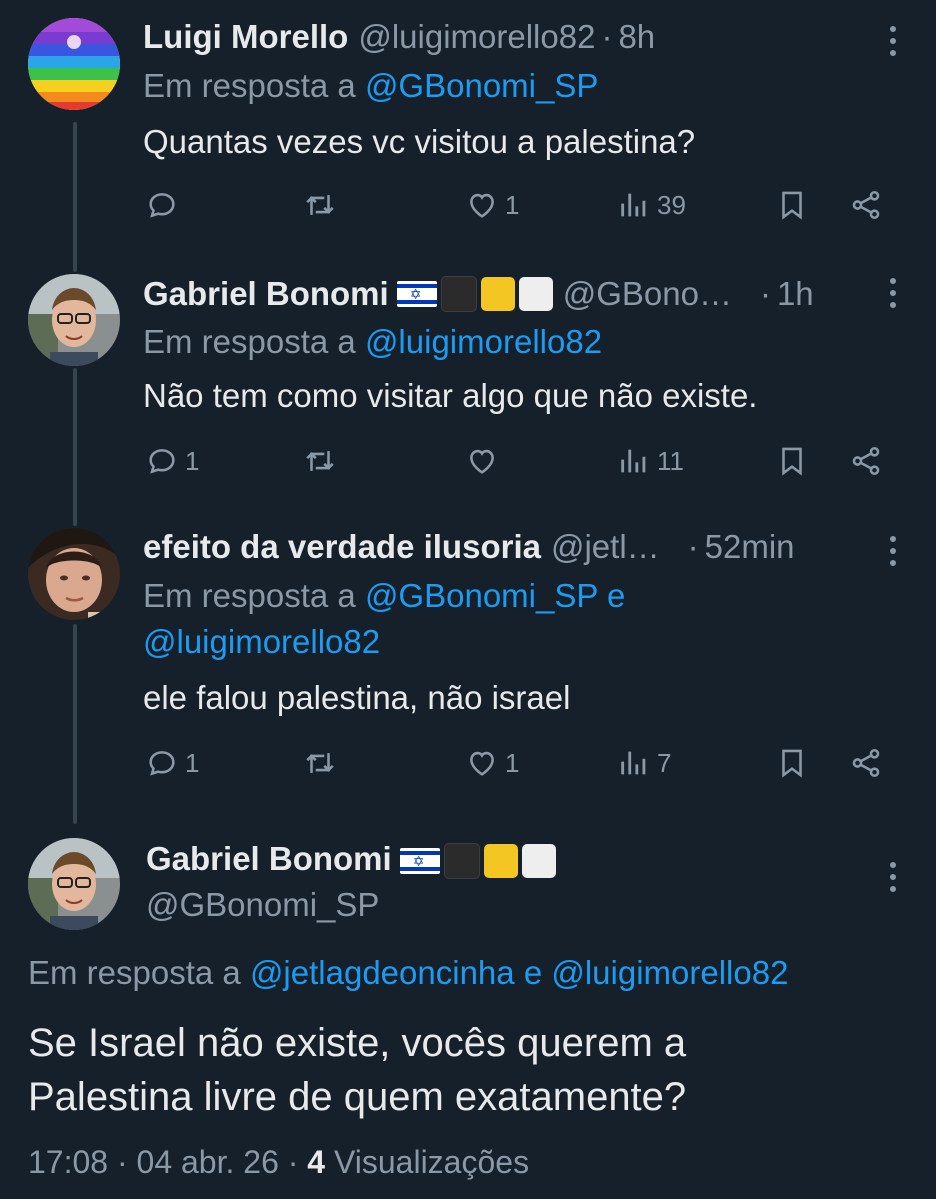 This screenshot has height=1199, width=936. Describe the element at coordinates (208, 1162) in the screenshot. I see `tweet-date: 04 abr. 26` at that location.